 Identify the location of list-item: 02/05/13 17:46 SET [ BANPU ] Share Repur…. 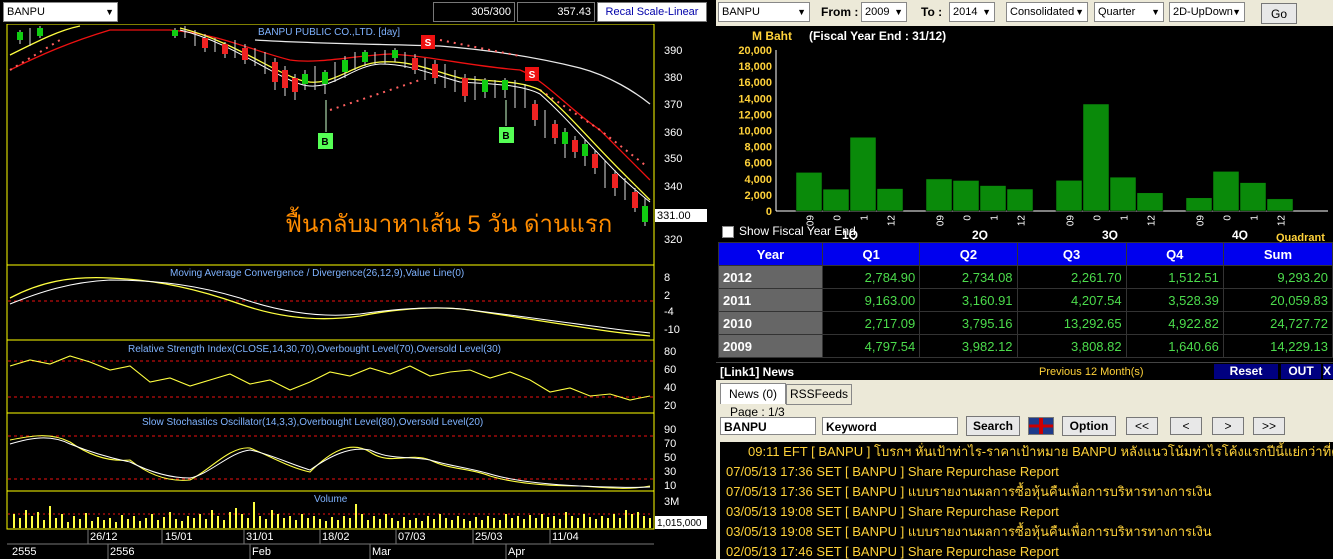
(1029, 550).